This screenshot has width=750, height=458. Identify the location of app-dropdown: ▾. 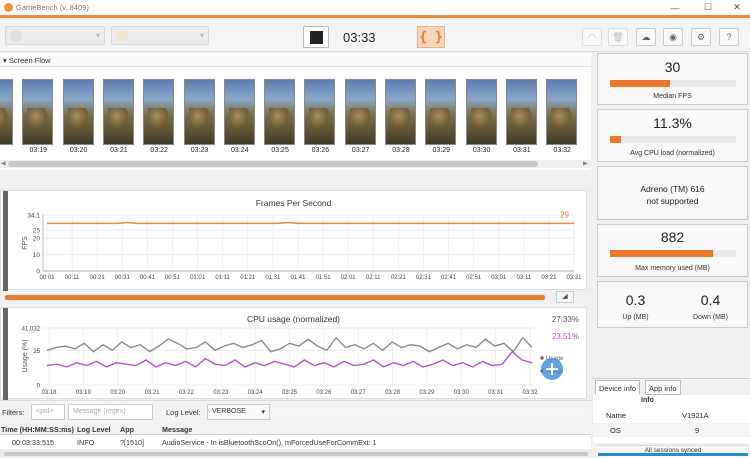
(160, 35).